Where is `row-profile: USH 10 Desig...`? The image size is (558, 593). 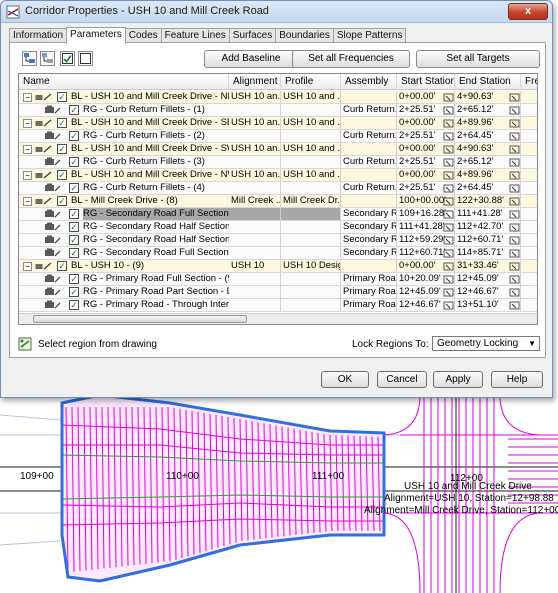 row-profile: USH 10 Desig... is located at coordinates (311, 266).